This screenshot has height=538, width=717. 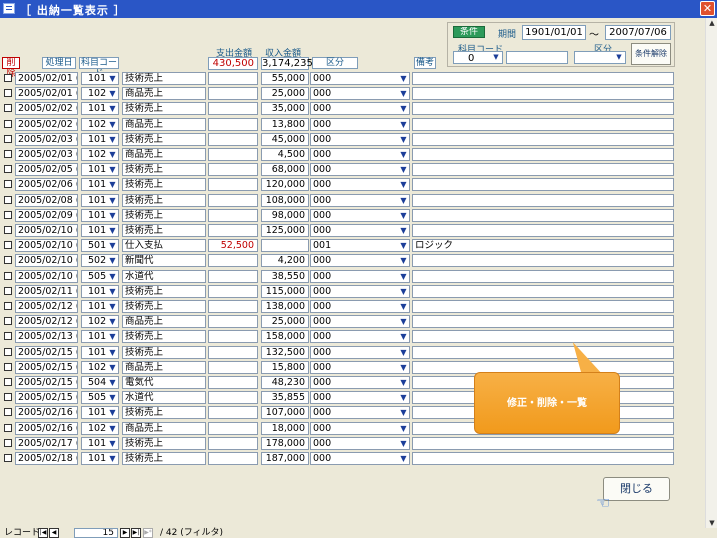 I want to click on new-record-icon: ▶*, so click(x=148, y=533).